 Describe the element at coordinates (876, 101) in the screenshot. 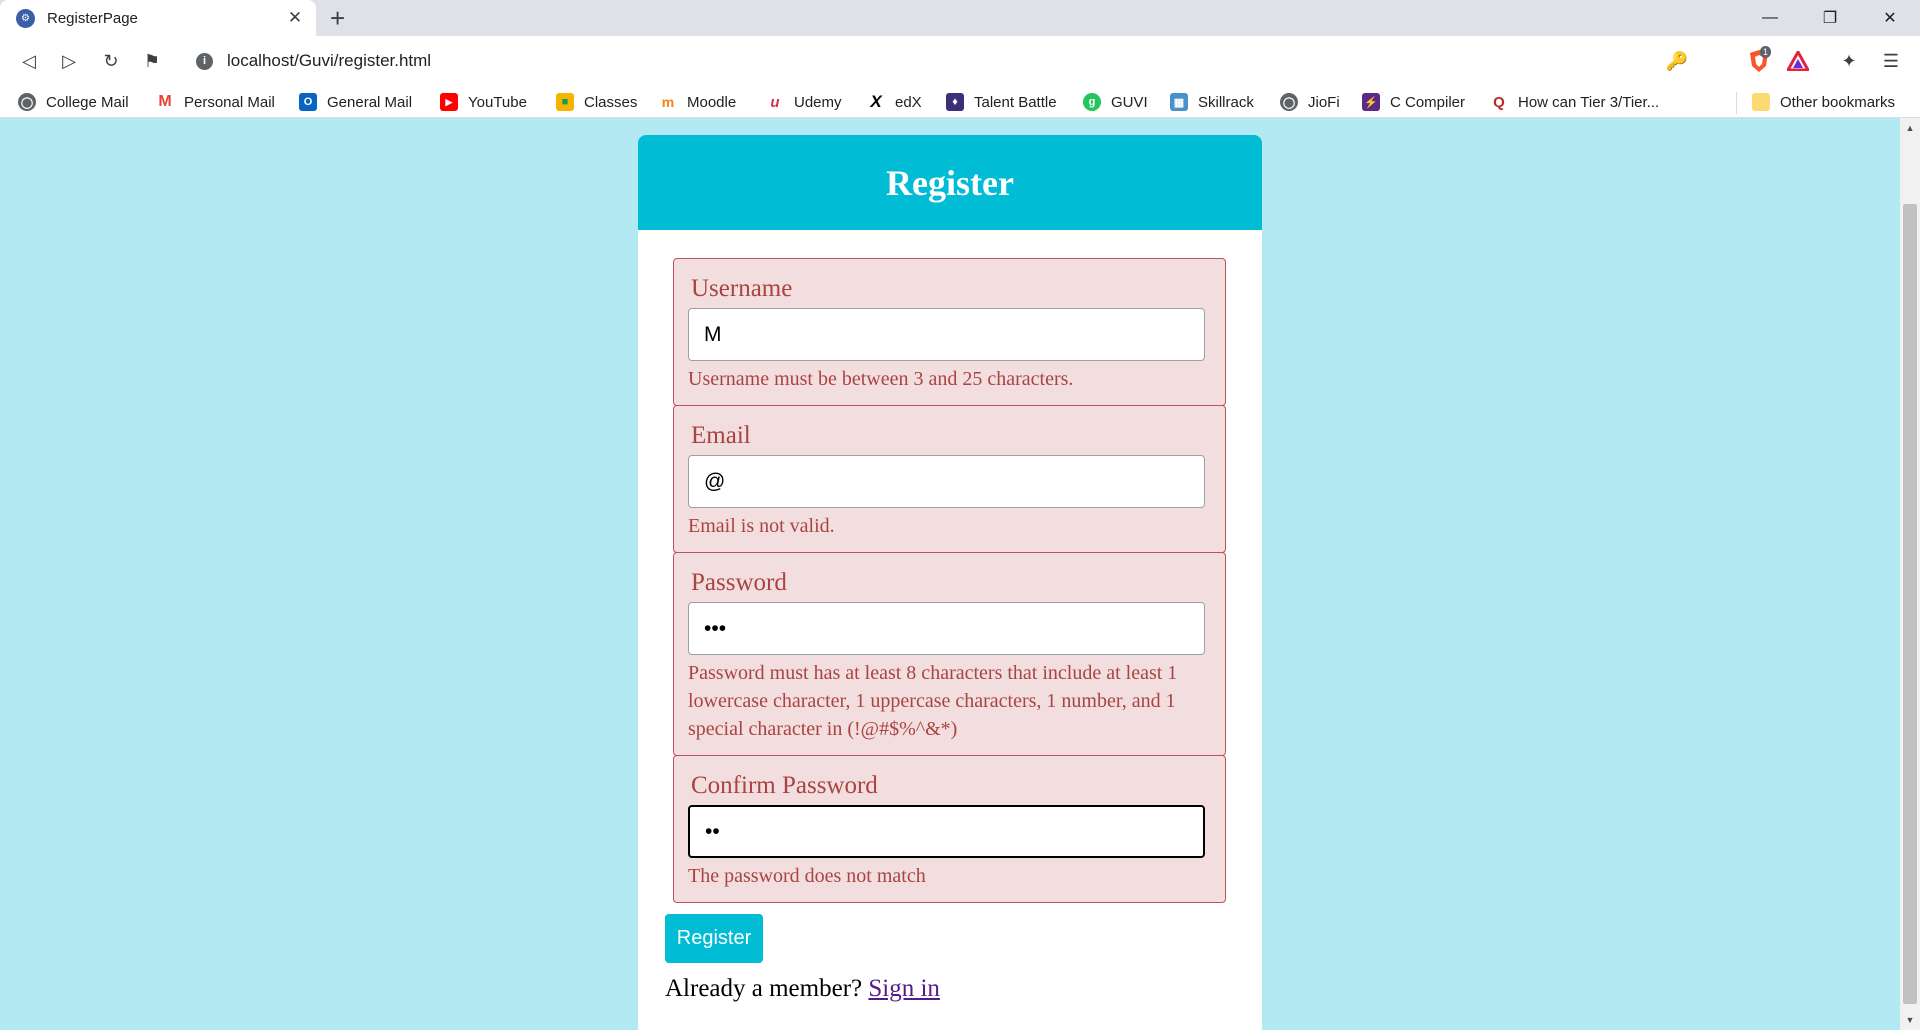

I see `edx-icon: X` at that location.